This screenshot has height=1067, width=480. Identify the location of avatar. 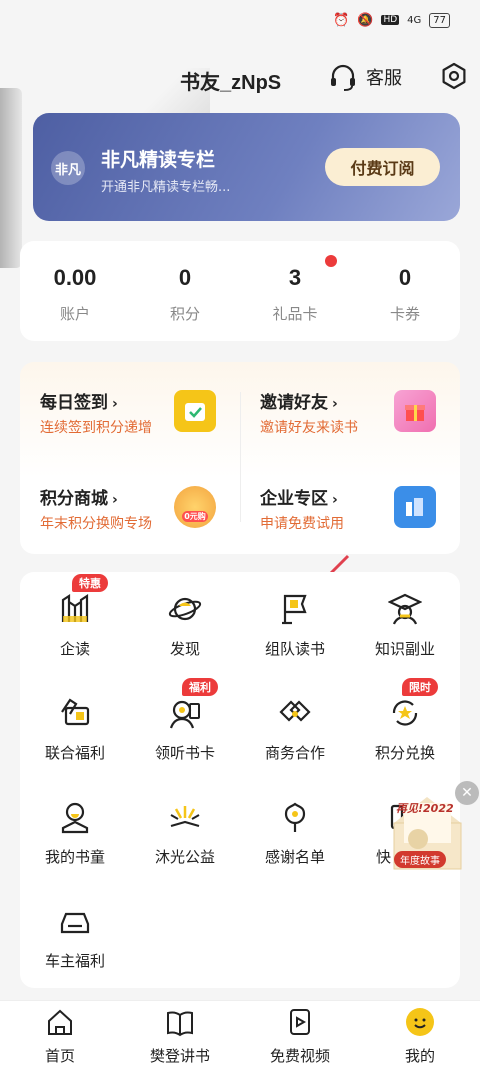
(11, 178).